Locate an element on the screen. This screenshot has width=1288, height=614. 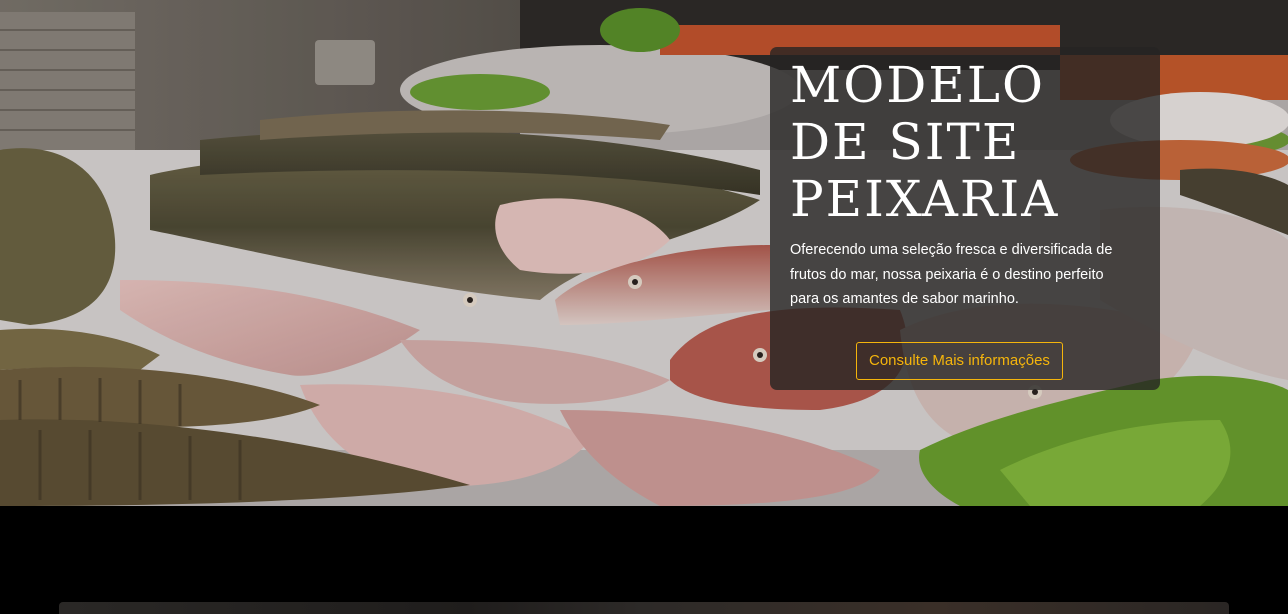
hero-title-line: DE SITE is located at coordinates (905, 142).